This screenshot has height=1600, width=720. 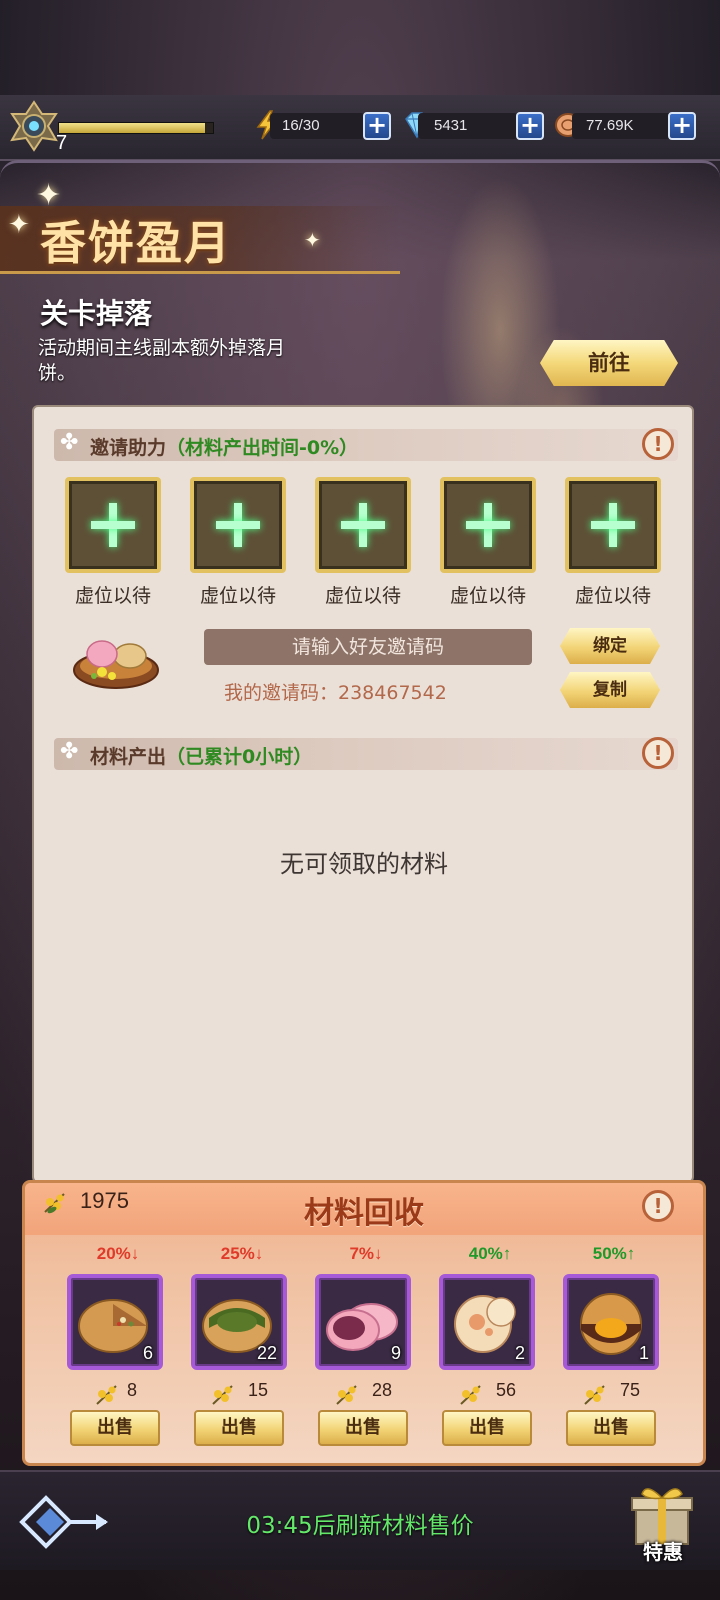 I want to click on add-energy-button: +, so click(x=377, y=126).